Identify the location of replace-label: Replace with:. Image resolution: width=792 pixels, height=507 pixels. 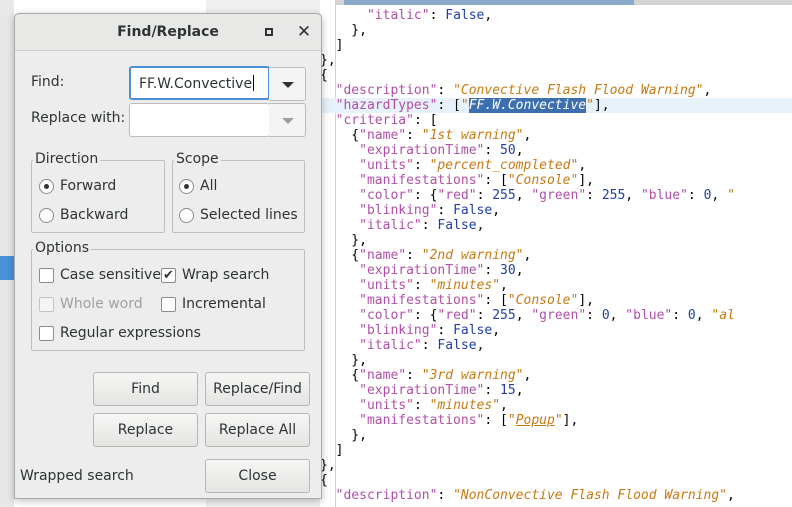
(78, 118).